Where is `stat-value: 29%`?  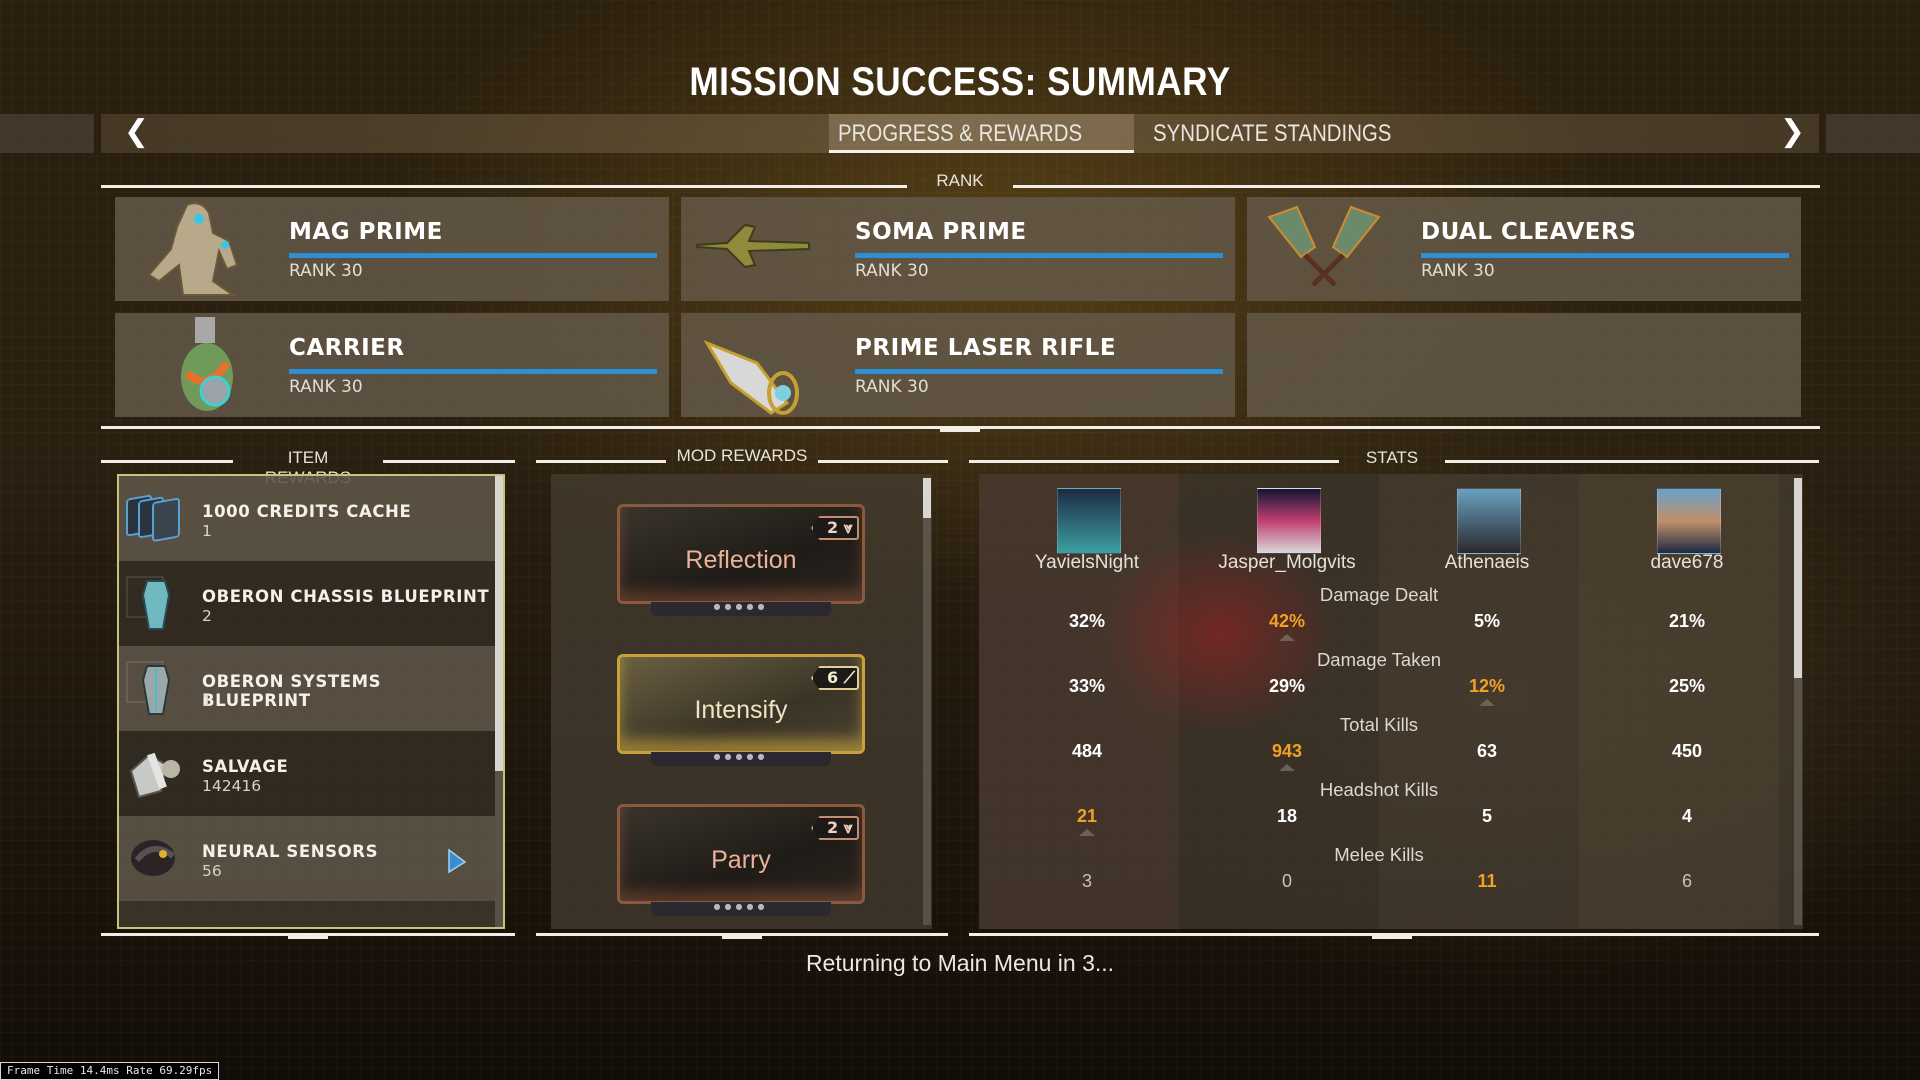 stat-value: 29% is located at coordinates (1287, 686).